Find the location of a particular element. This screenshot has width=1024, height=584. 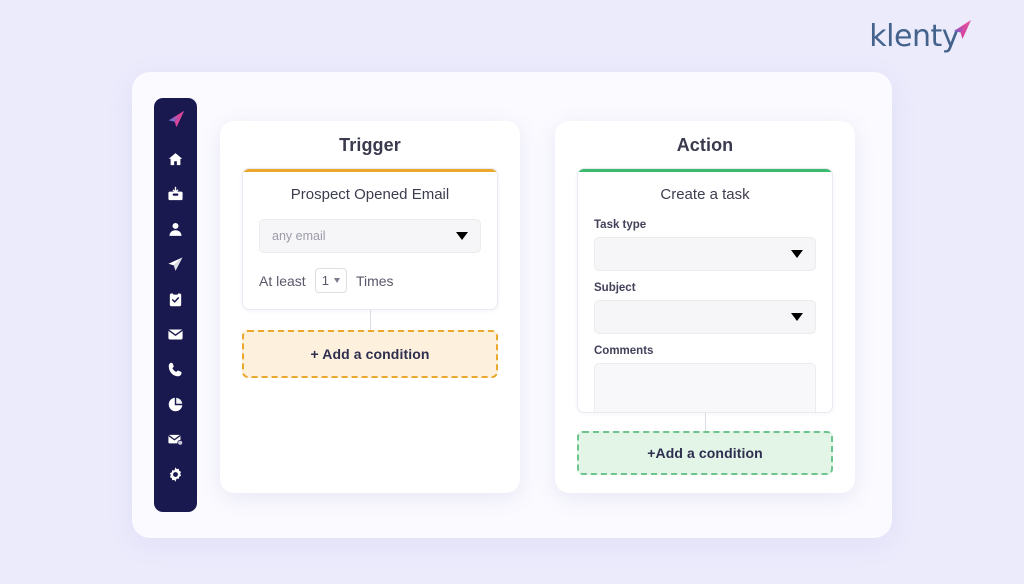

sidebar-item-emails is located at coordinates (176, 334).